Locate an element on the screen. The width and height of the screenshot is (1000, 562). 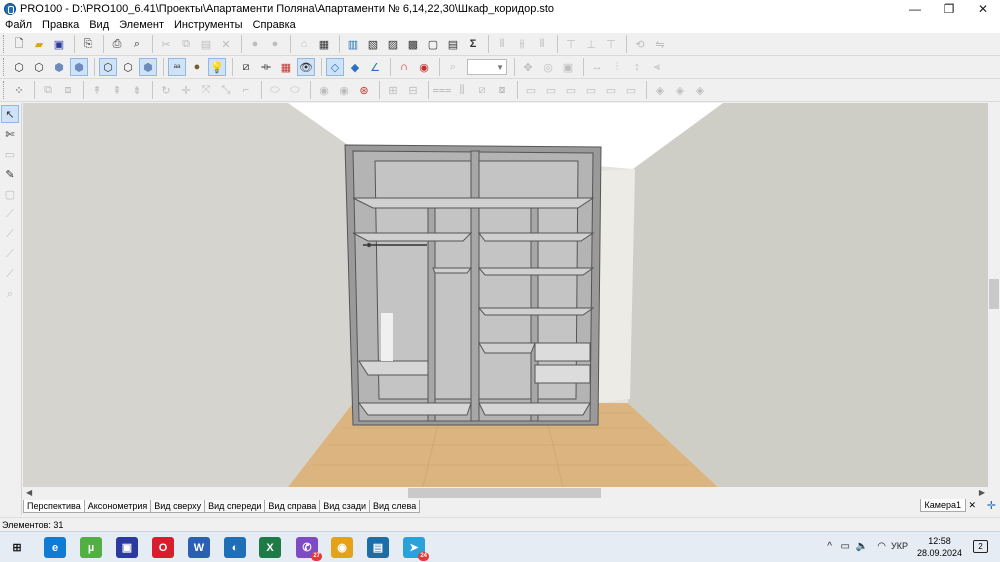
zoom-combo: ▼ is located at coordinates (487, 67).